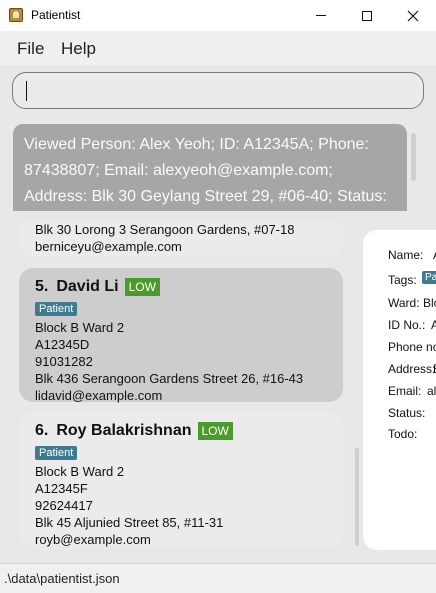 The width and height of the screenshot is (436, 593). What do you see at coordinates (405, 391) in the screenshot?
I see `detail-email-label: Email:` at bounding box center [405, 391].